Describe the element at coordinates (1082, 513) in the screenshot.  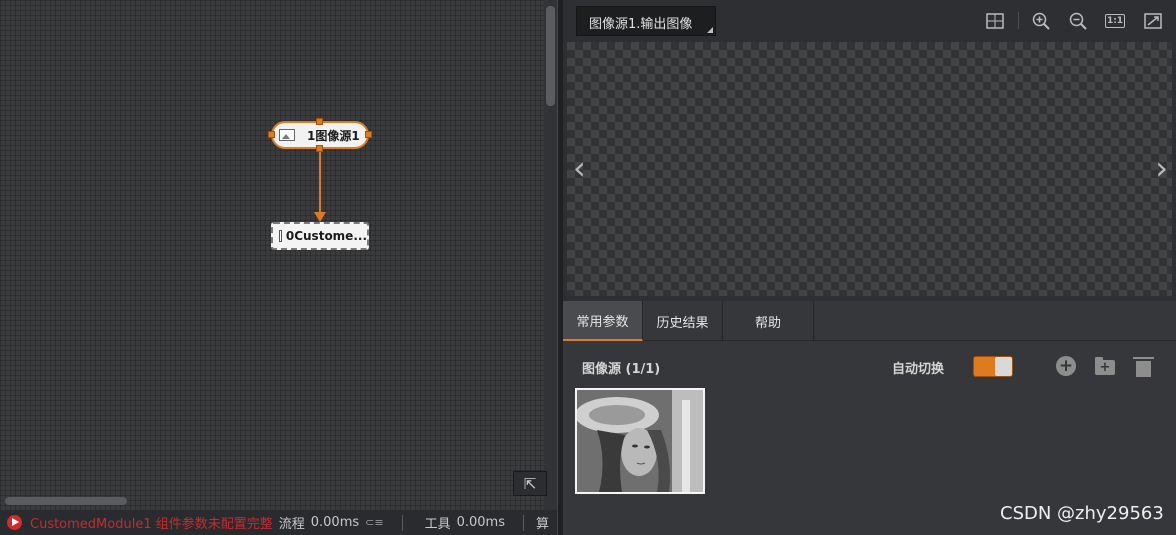
I see `watermark: CSDN @zhy29563` at that location.